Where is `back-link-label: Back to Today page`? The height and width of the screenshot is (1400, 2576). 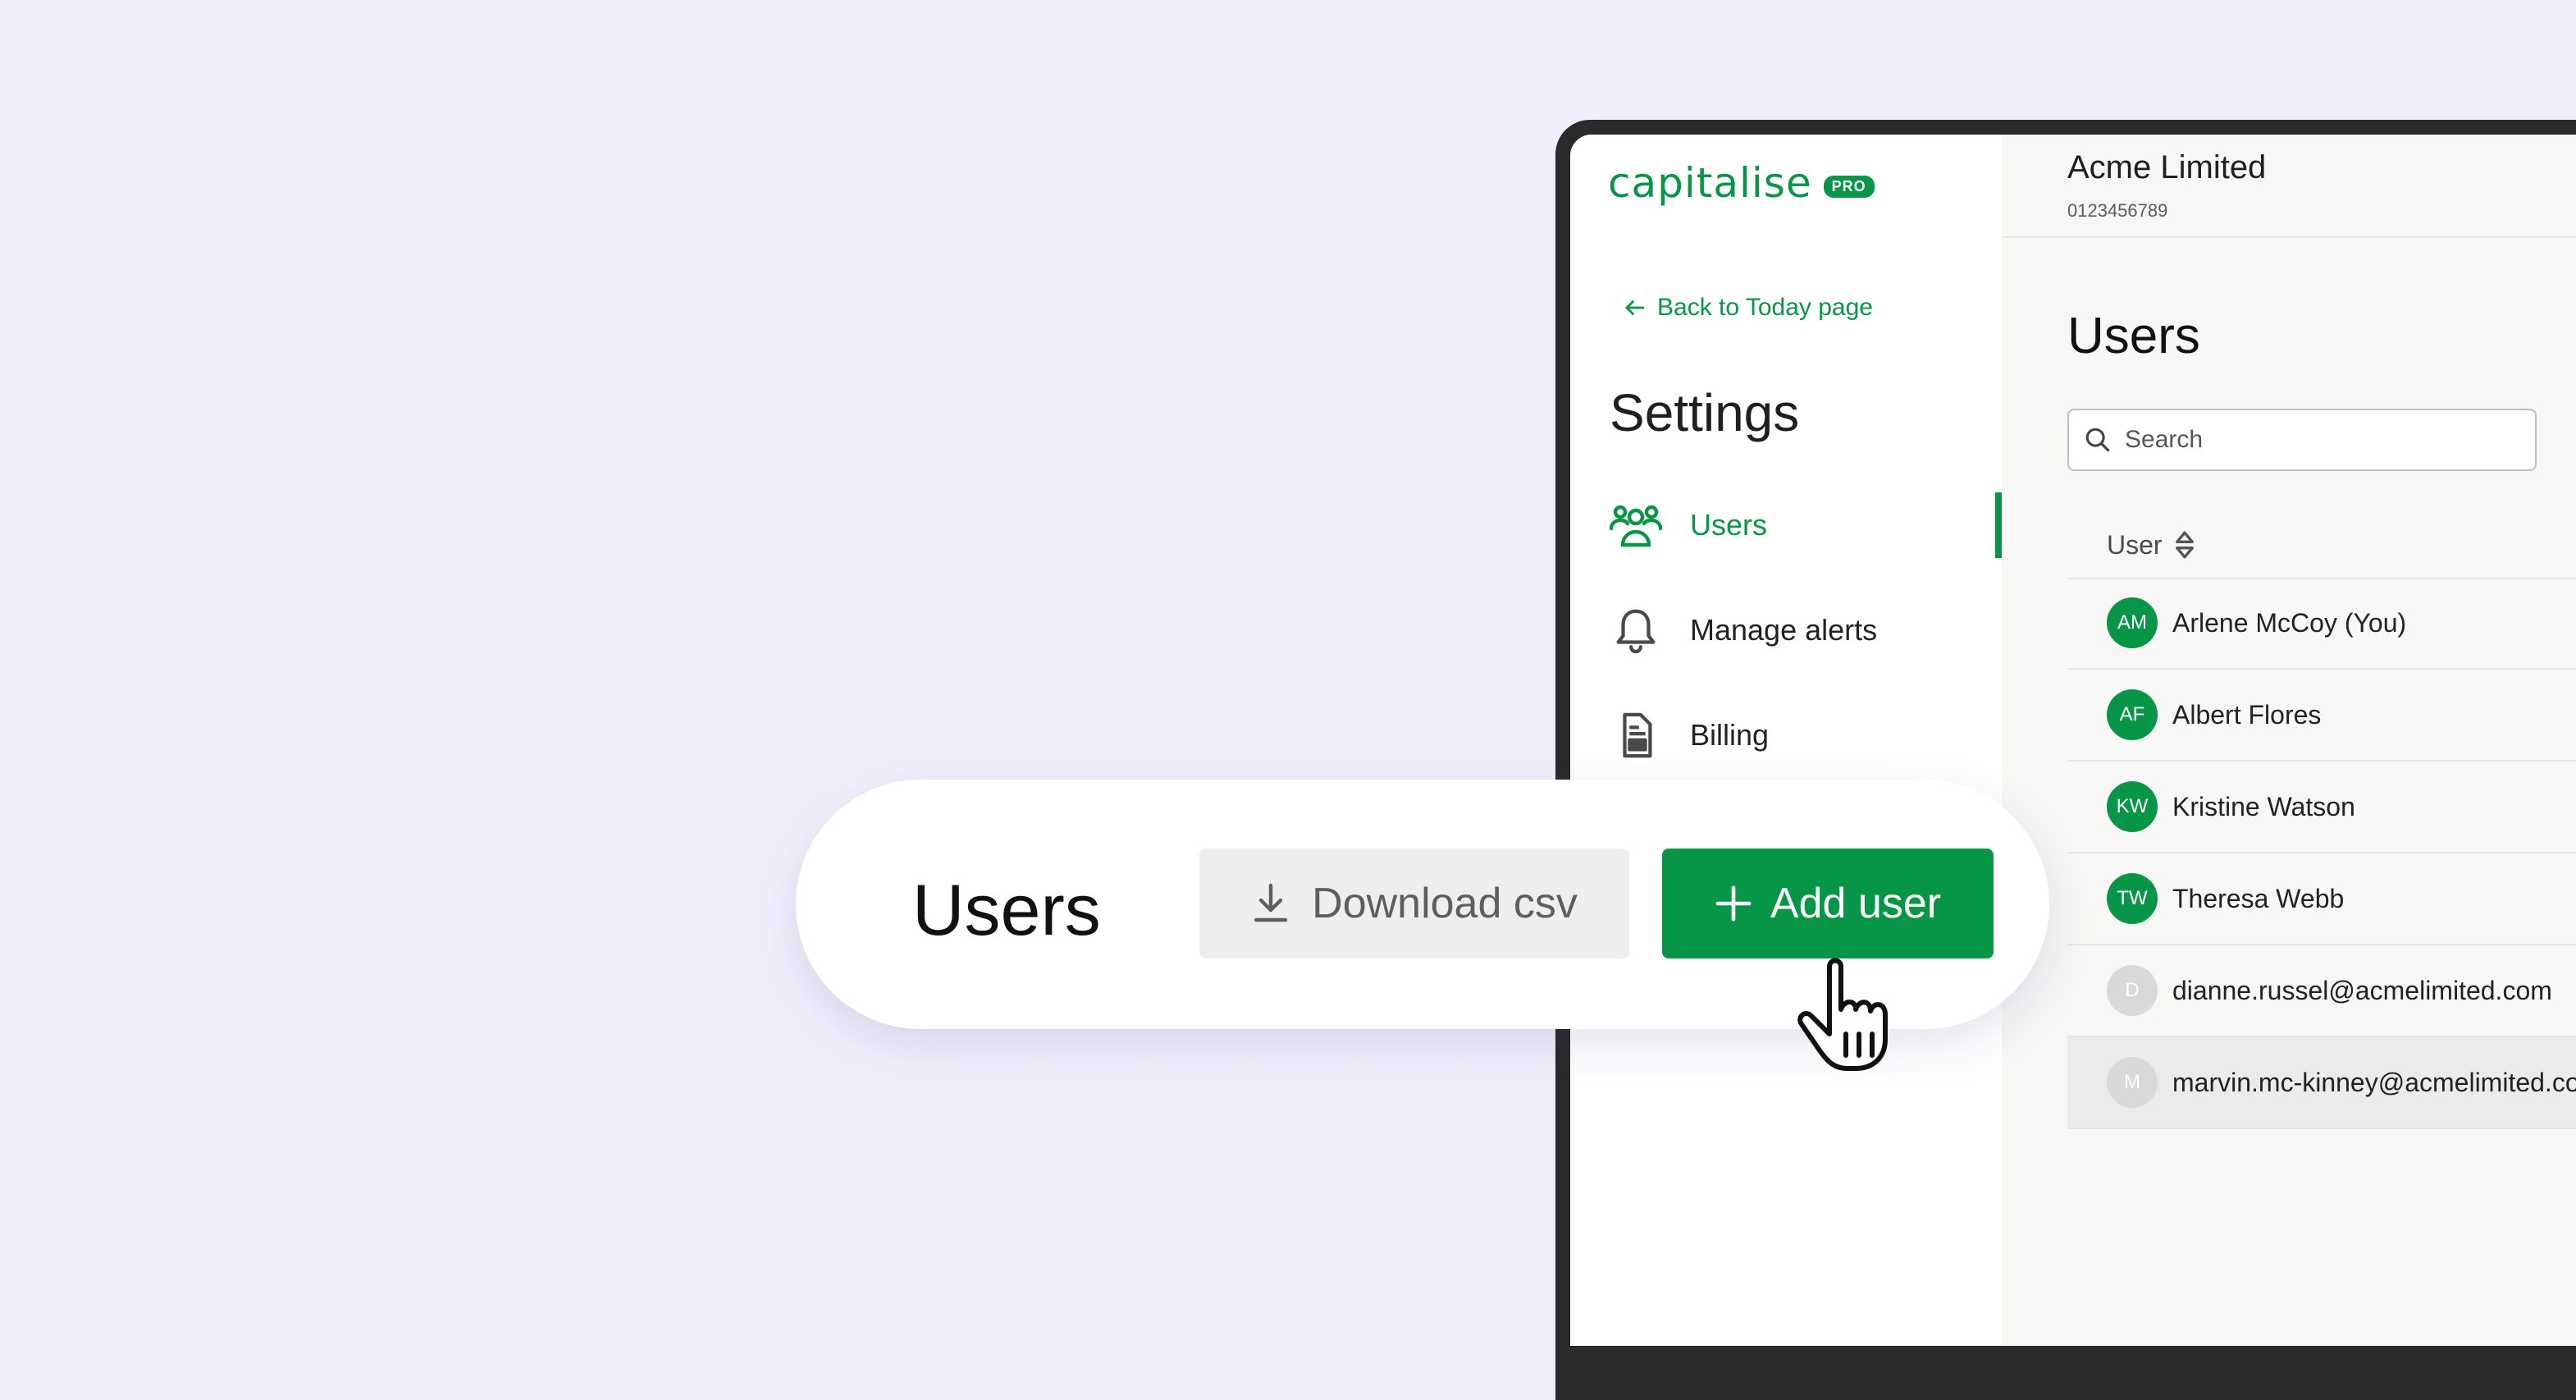 back-link-label: Back to Today page is located at coordinates (1765, 307).